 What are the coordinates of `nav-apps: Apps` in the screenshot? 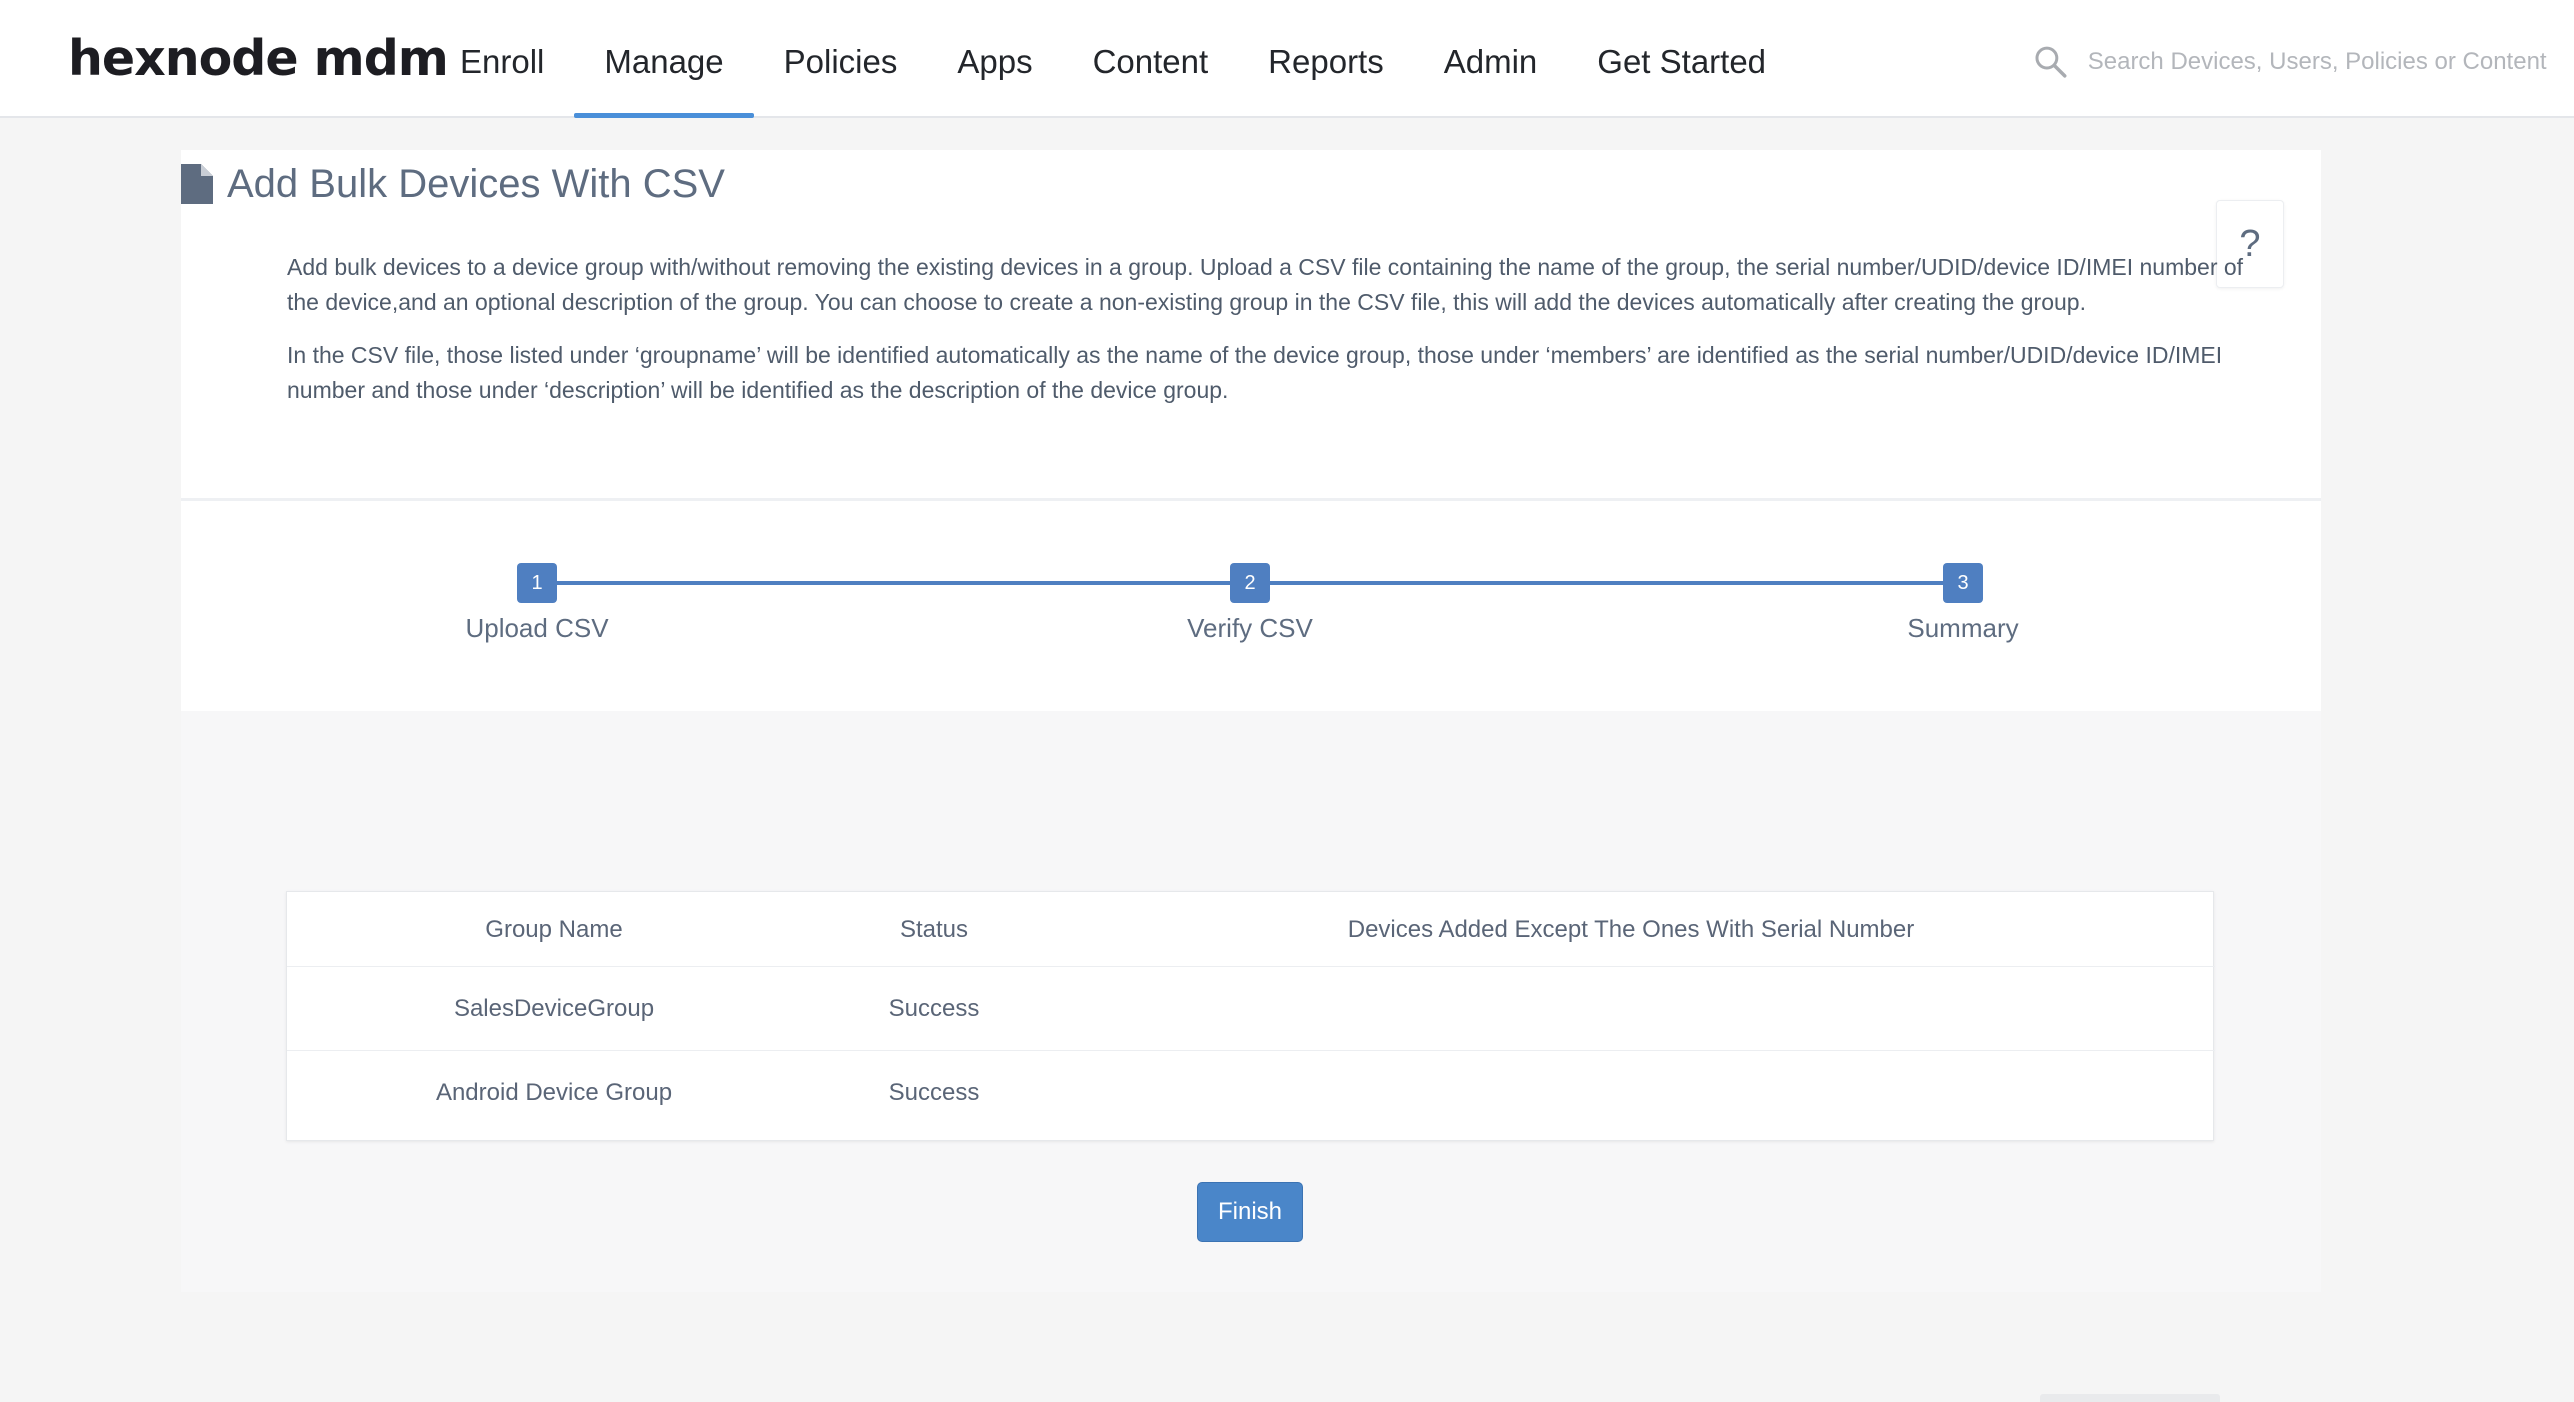 It's located at (994, 59).